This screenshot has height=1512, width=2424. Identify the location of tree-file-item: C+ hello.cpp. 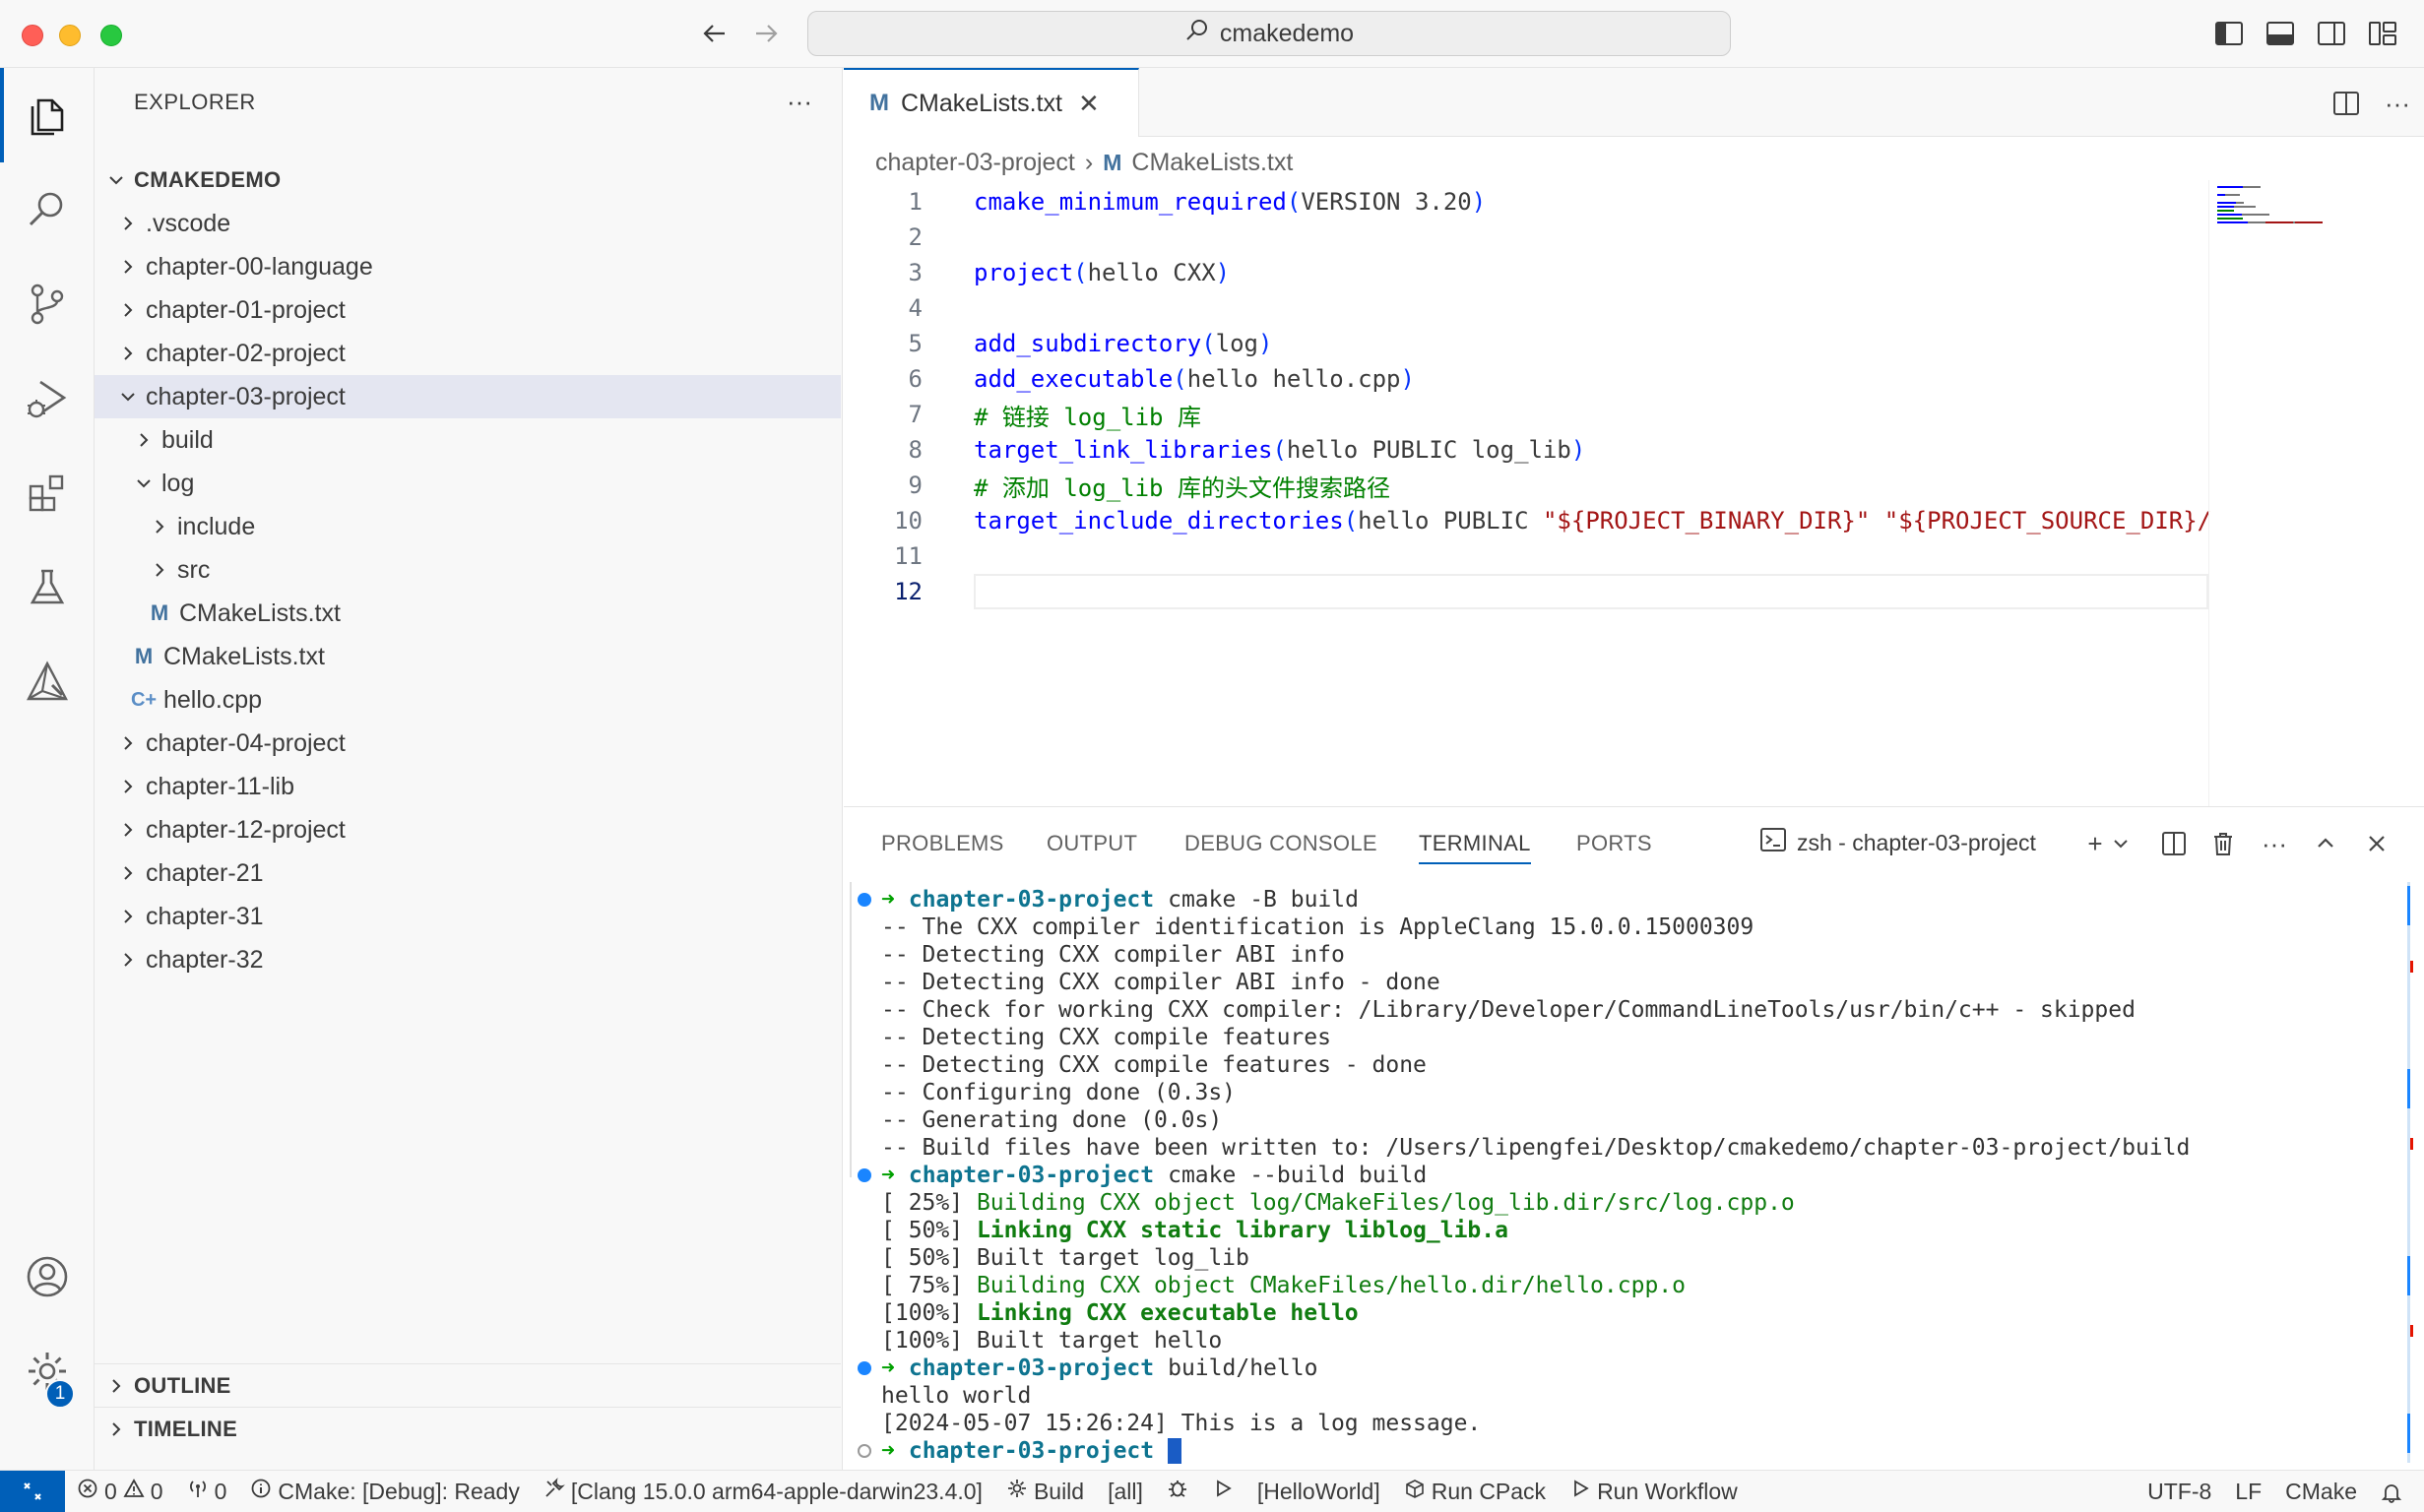
(468, 700).